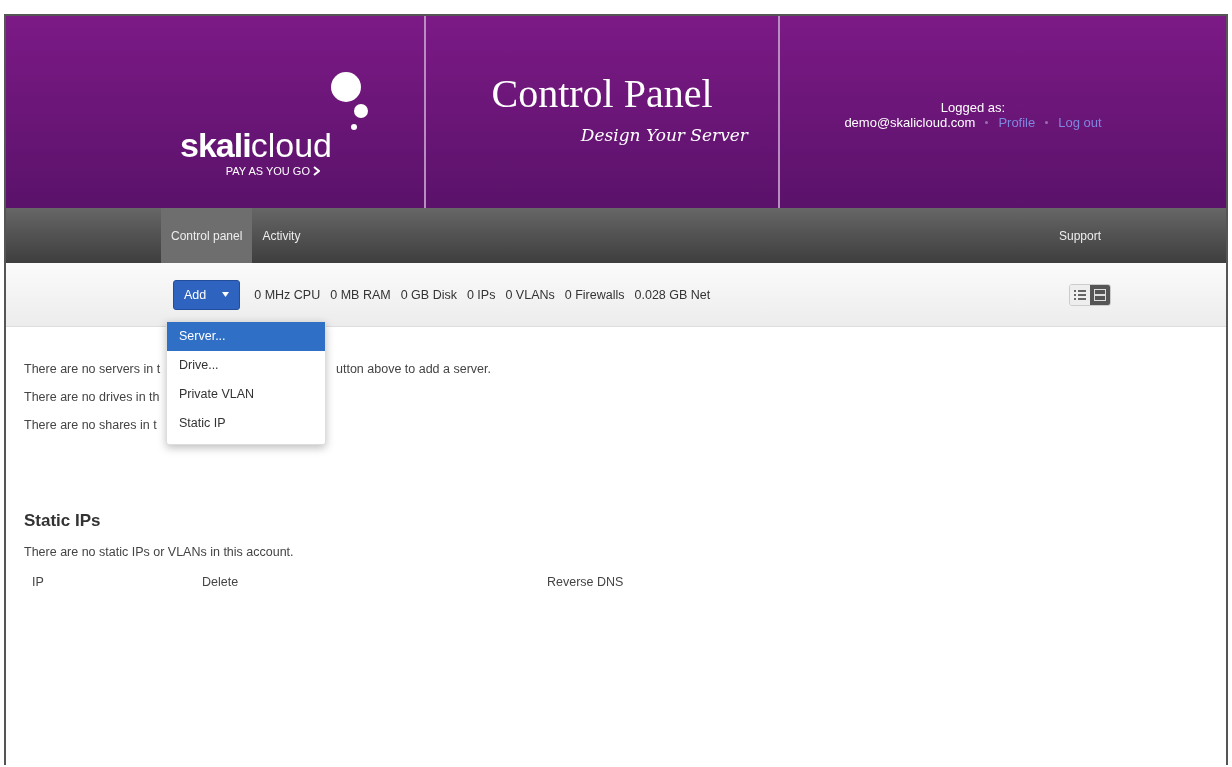 The width and height of the screenshot is (1232, 767). I want to click on caret-icon, so click(226, 294).